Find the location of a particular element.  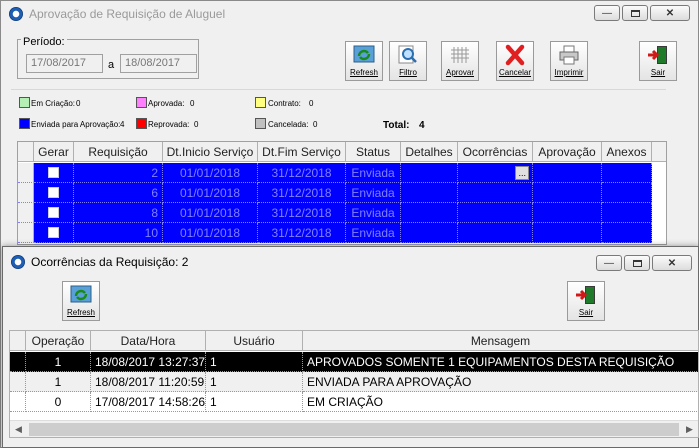

legend-reprovada-label: Reprovada: is located at coordinates (169, 124).